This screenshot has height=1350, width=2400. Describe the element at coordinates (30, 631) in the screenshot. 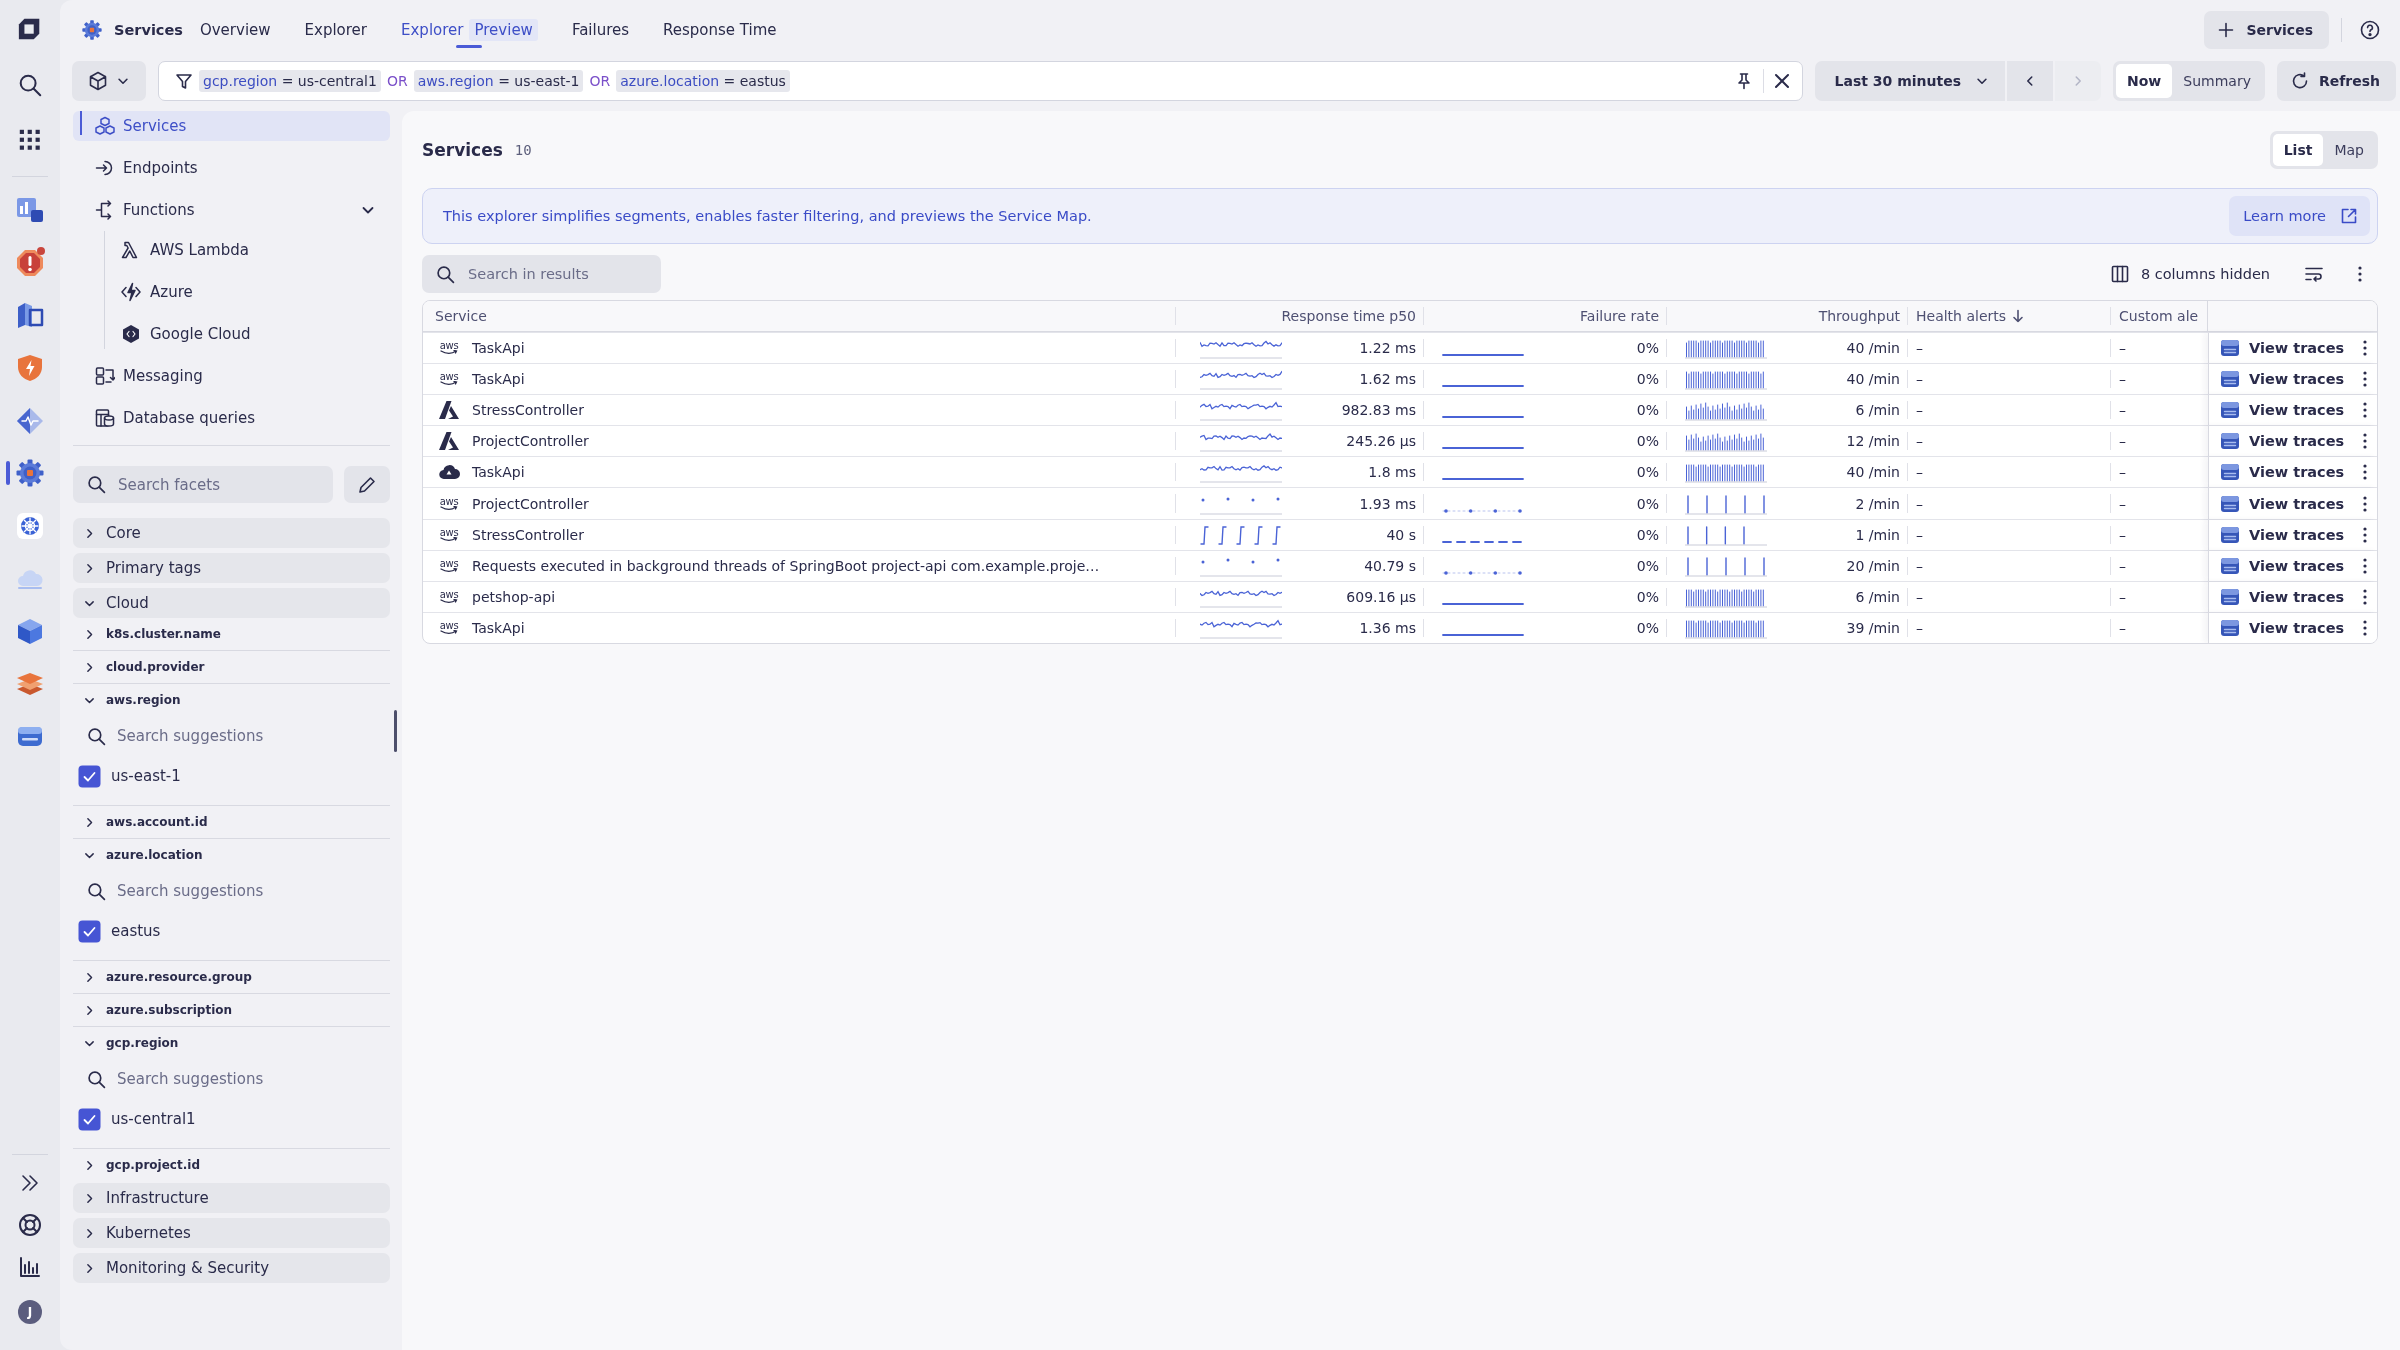

I see `box-app-icon` at that location.